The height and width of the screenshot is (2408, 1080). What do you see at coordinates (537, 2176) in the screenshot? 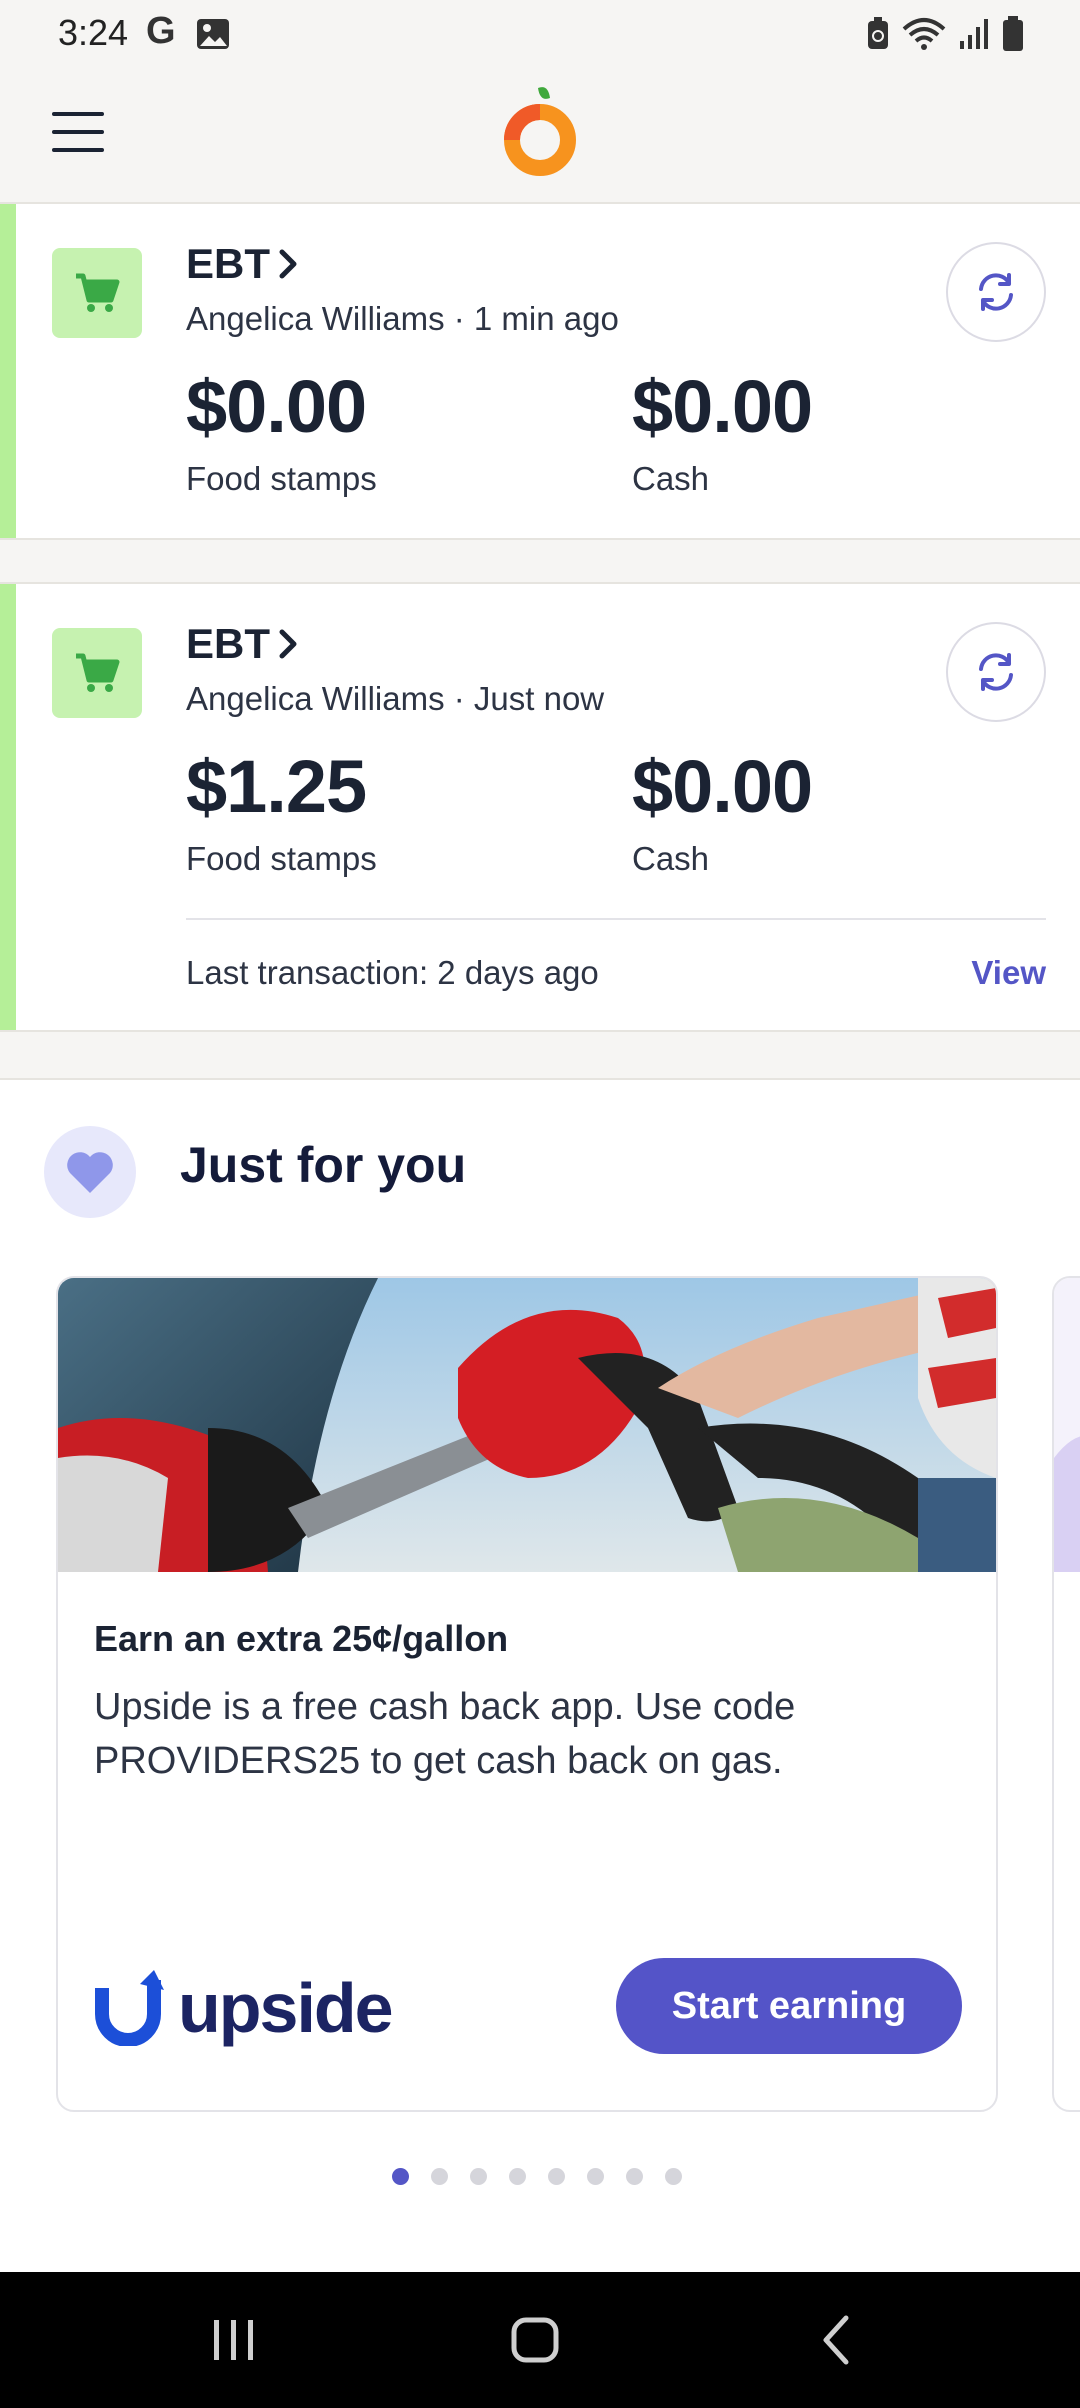
I see `carousel-pagination` at bounding box center [537, 2176].